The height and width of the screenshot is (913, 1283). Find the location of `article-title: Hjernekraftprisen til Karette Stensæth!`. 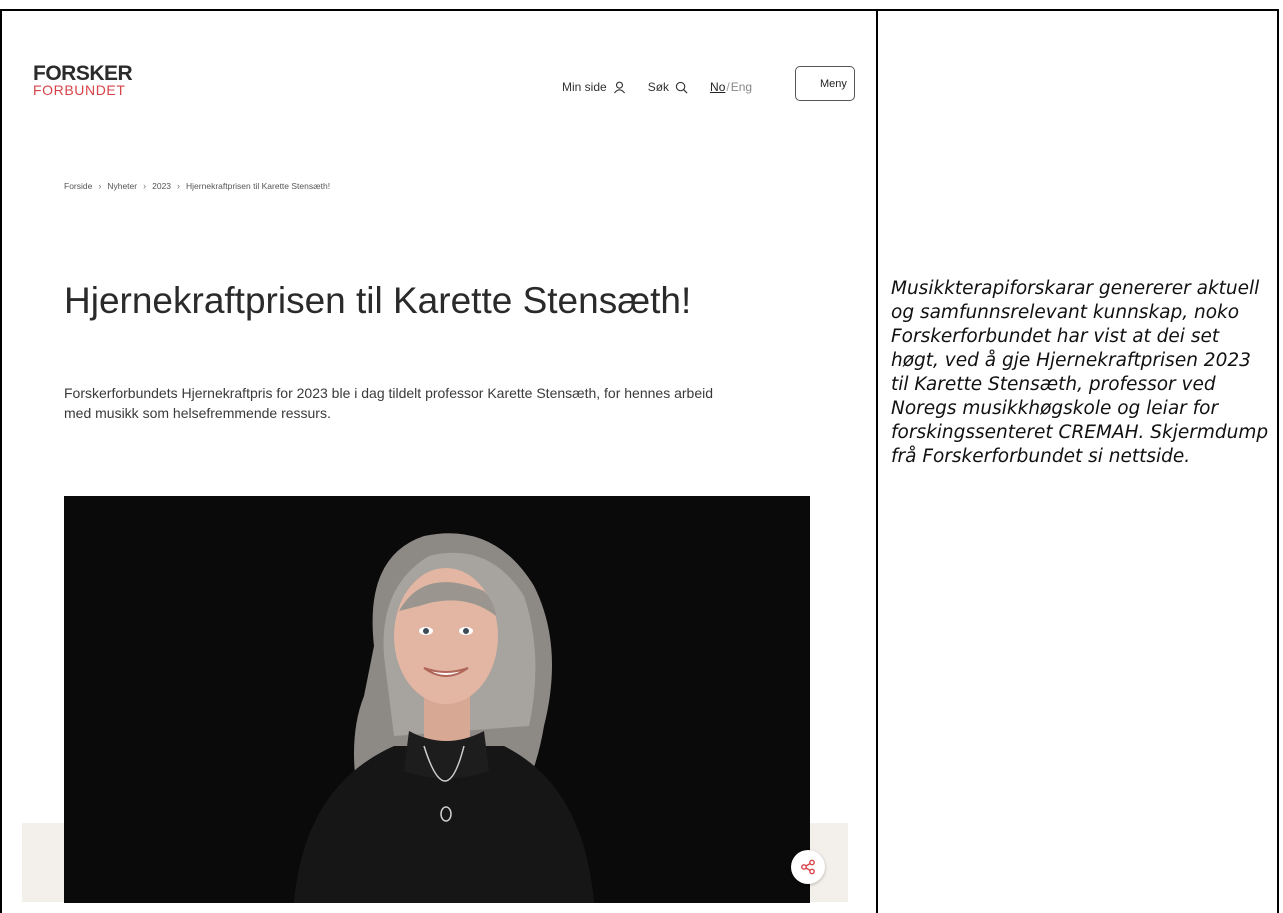

article-title: Hjernekraftprisen til Karette Stensæth! is located at coordinates (378, 300).